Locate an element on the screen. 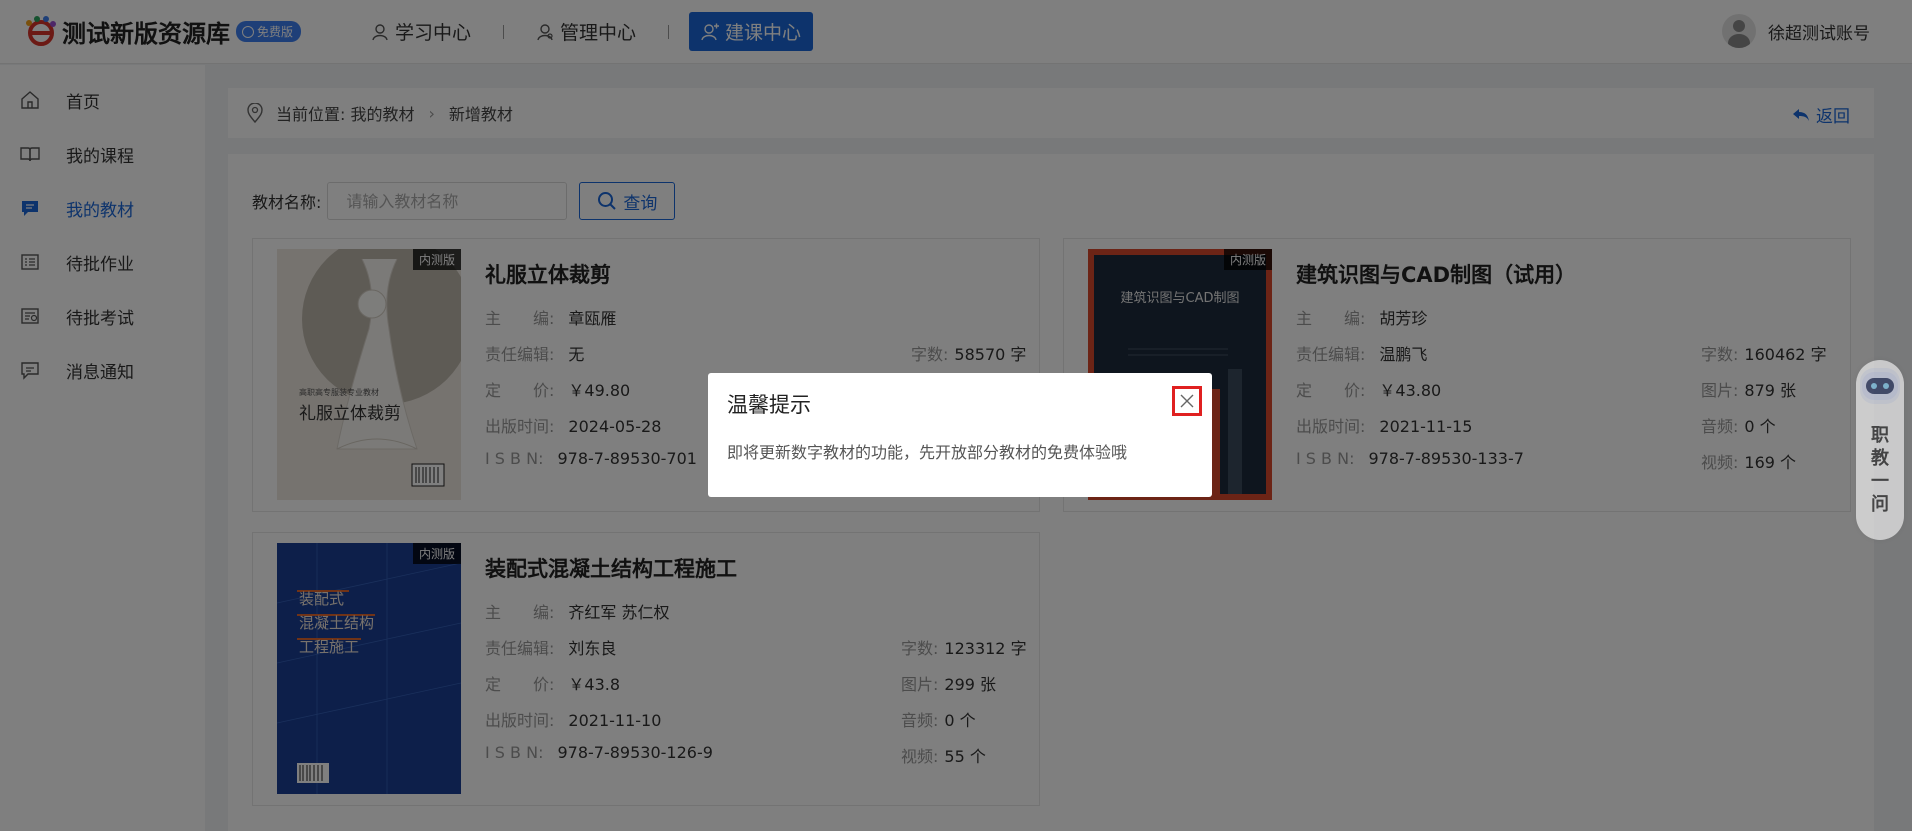 Image resolution: width=1912 pixels, height=831 pixels. dialog-title: 温馨提示 is located at coordinates (769, 405).